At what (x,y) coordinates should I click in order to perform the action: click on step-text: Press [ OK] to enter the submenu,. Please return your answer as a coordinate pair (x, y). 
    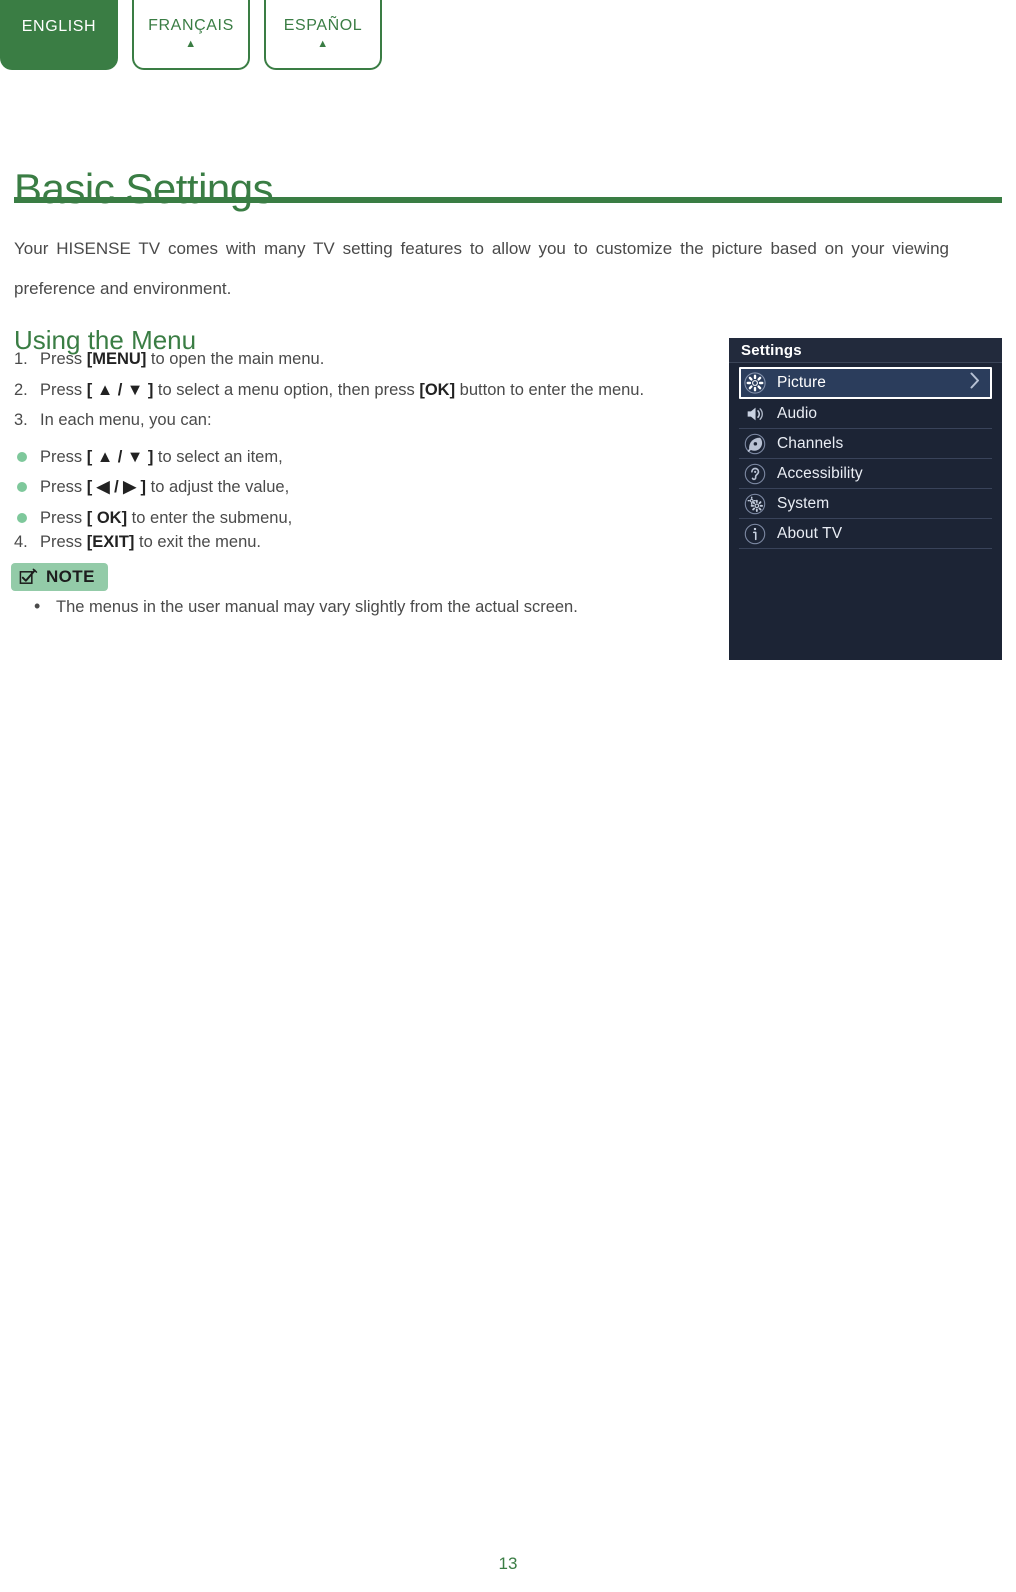
    Looking at the image, I should click on (166, 518).